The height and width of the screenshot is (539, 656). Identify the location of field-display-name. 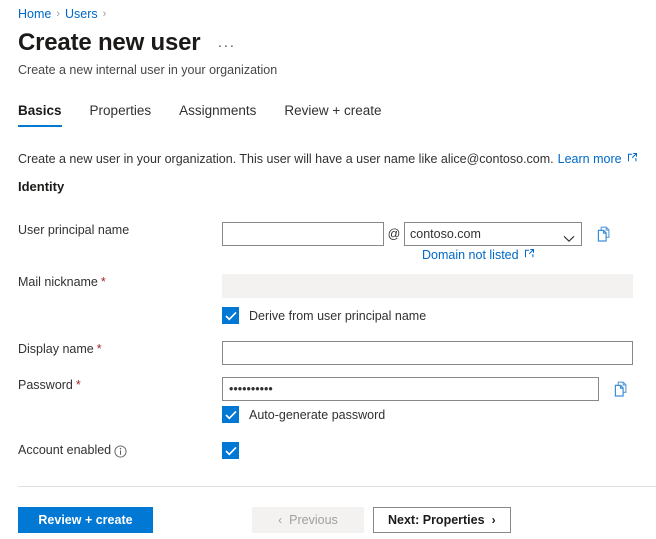
(439, 353).